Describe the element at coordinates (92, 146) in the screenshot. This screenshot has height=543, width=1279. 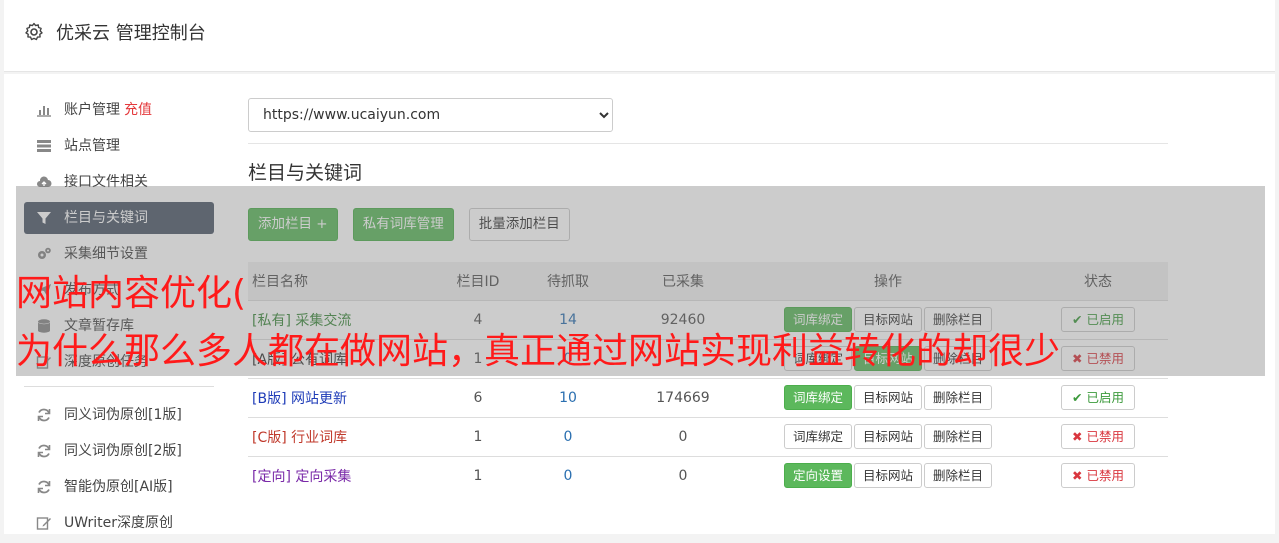
I see `sidebar-item-label: 站点管理` at that location.